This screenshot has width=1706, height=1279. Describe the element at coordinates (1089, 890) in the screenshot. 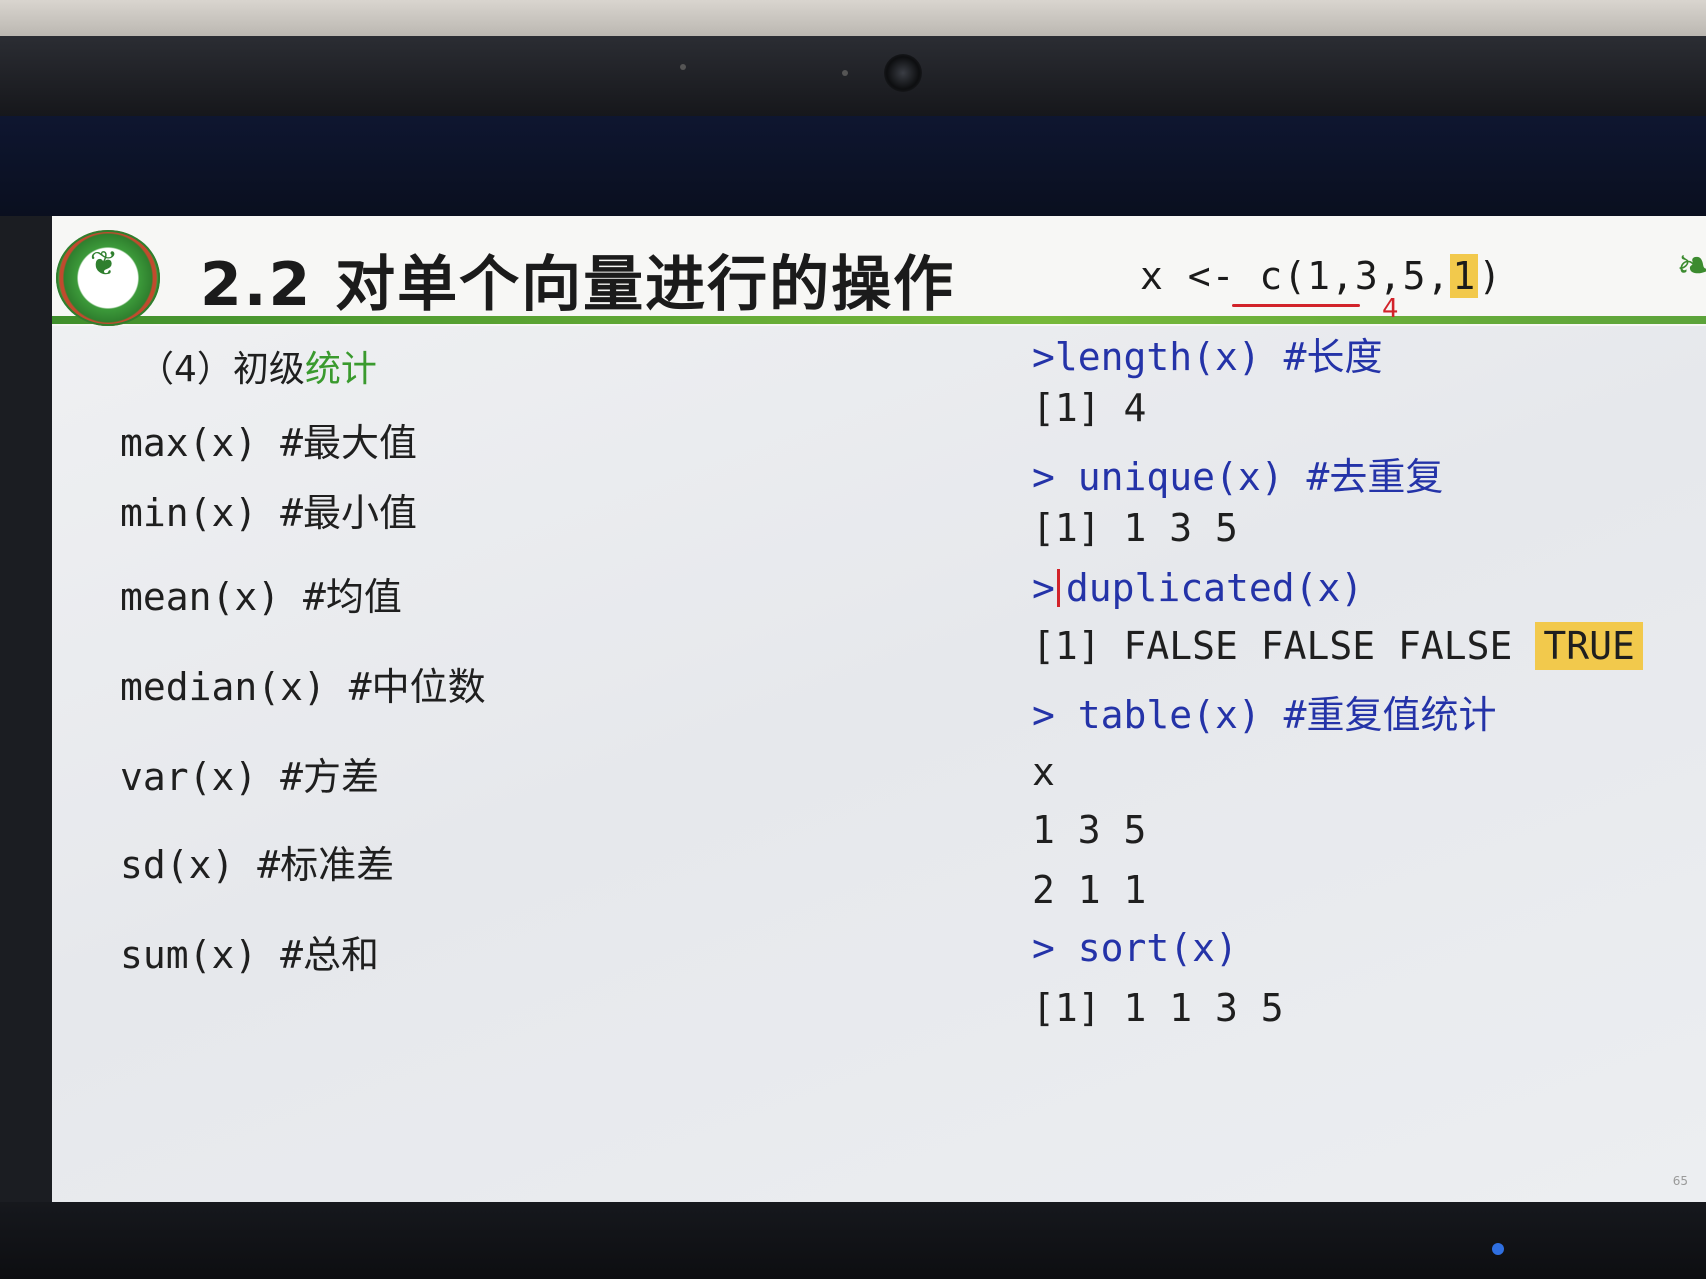

I see `console-output: 2 1 1` at that location.